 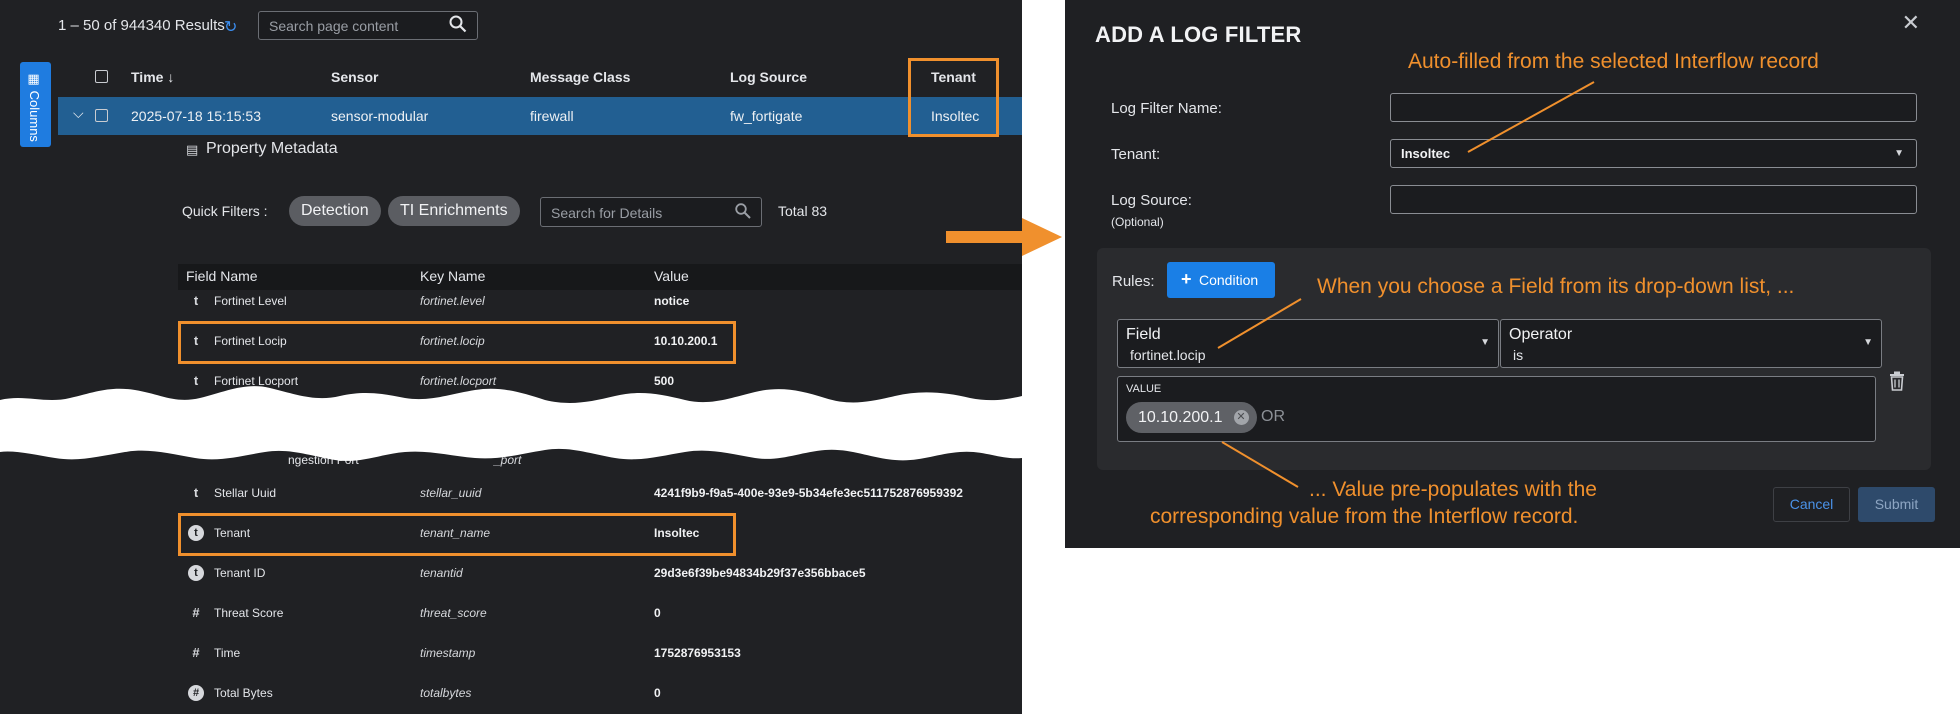 I want to click on annotation-lines, so click(x=1406, y=284).